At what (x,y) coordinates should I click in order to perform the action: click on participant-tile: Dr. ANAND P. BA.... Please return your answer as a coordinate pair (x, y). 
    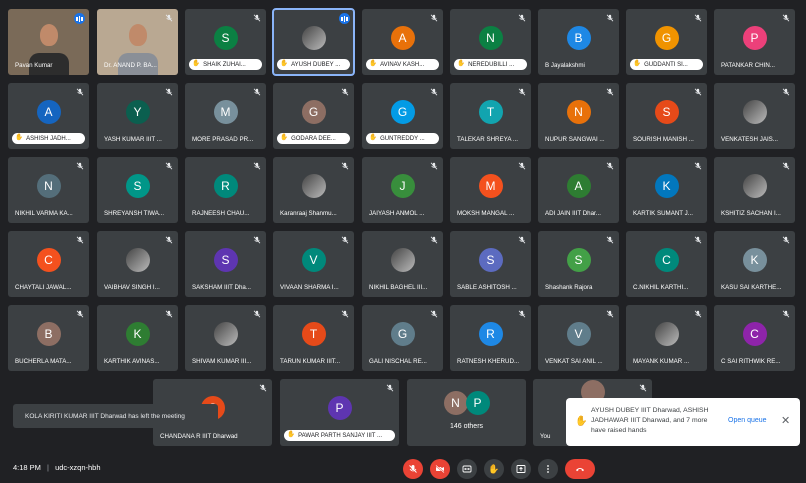
    Looking at the image, I should click on (137, 42).